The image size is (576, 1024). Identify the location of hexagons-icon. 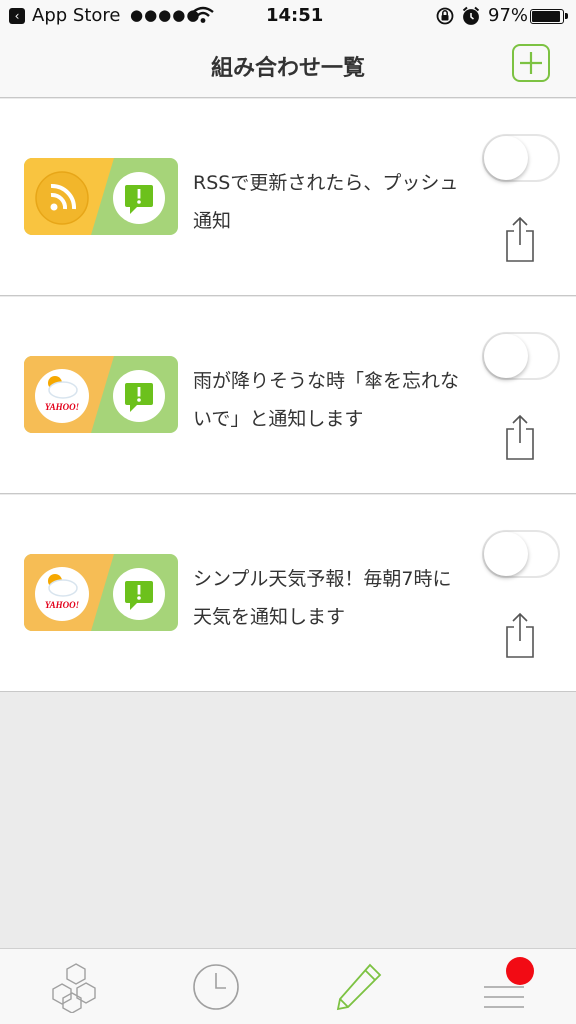
(74, 988).